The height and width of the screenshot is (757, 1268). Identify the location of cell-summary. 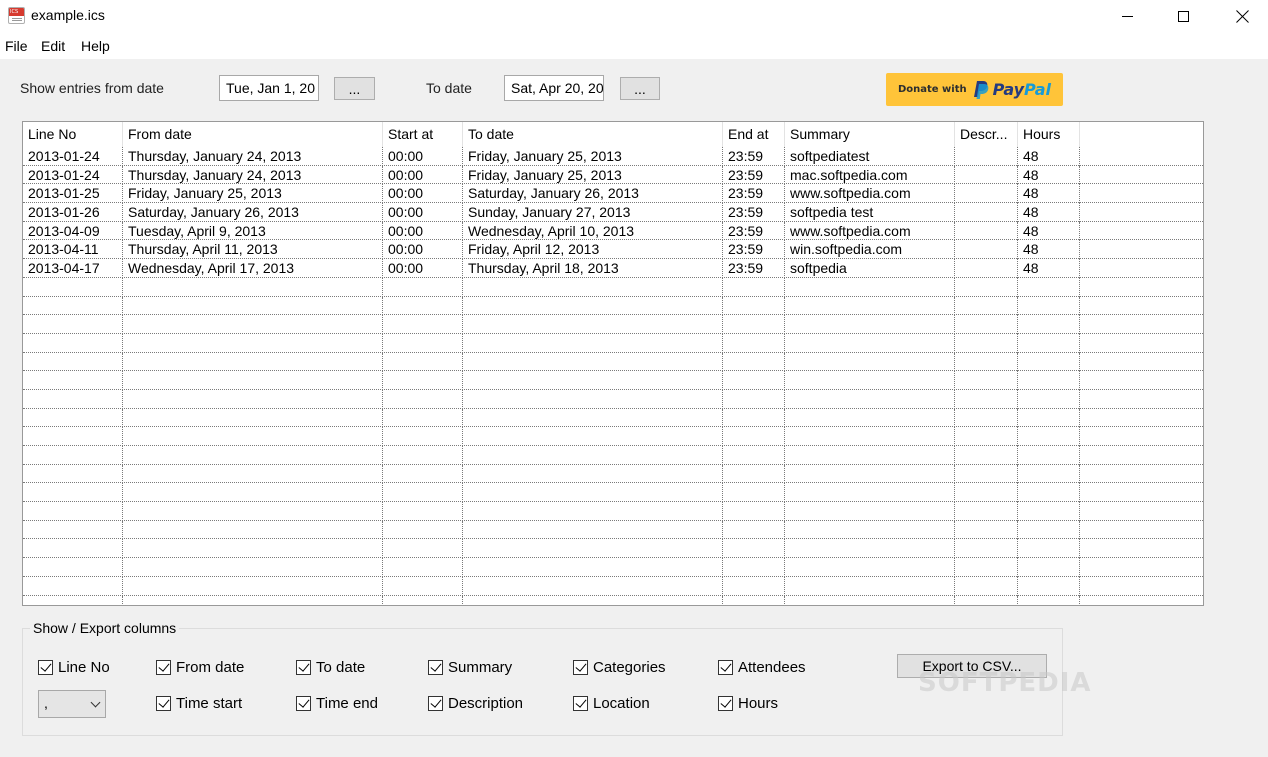
(870, 493).